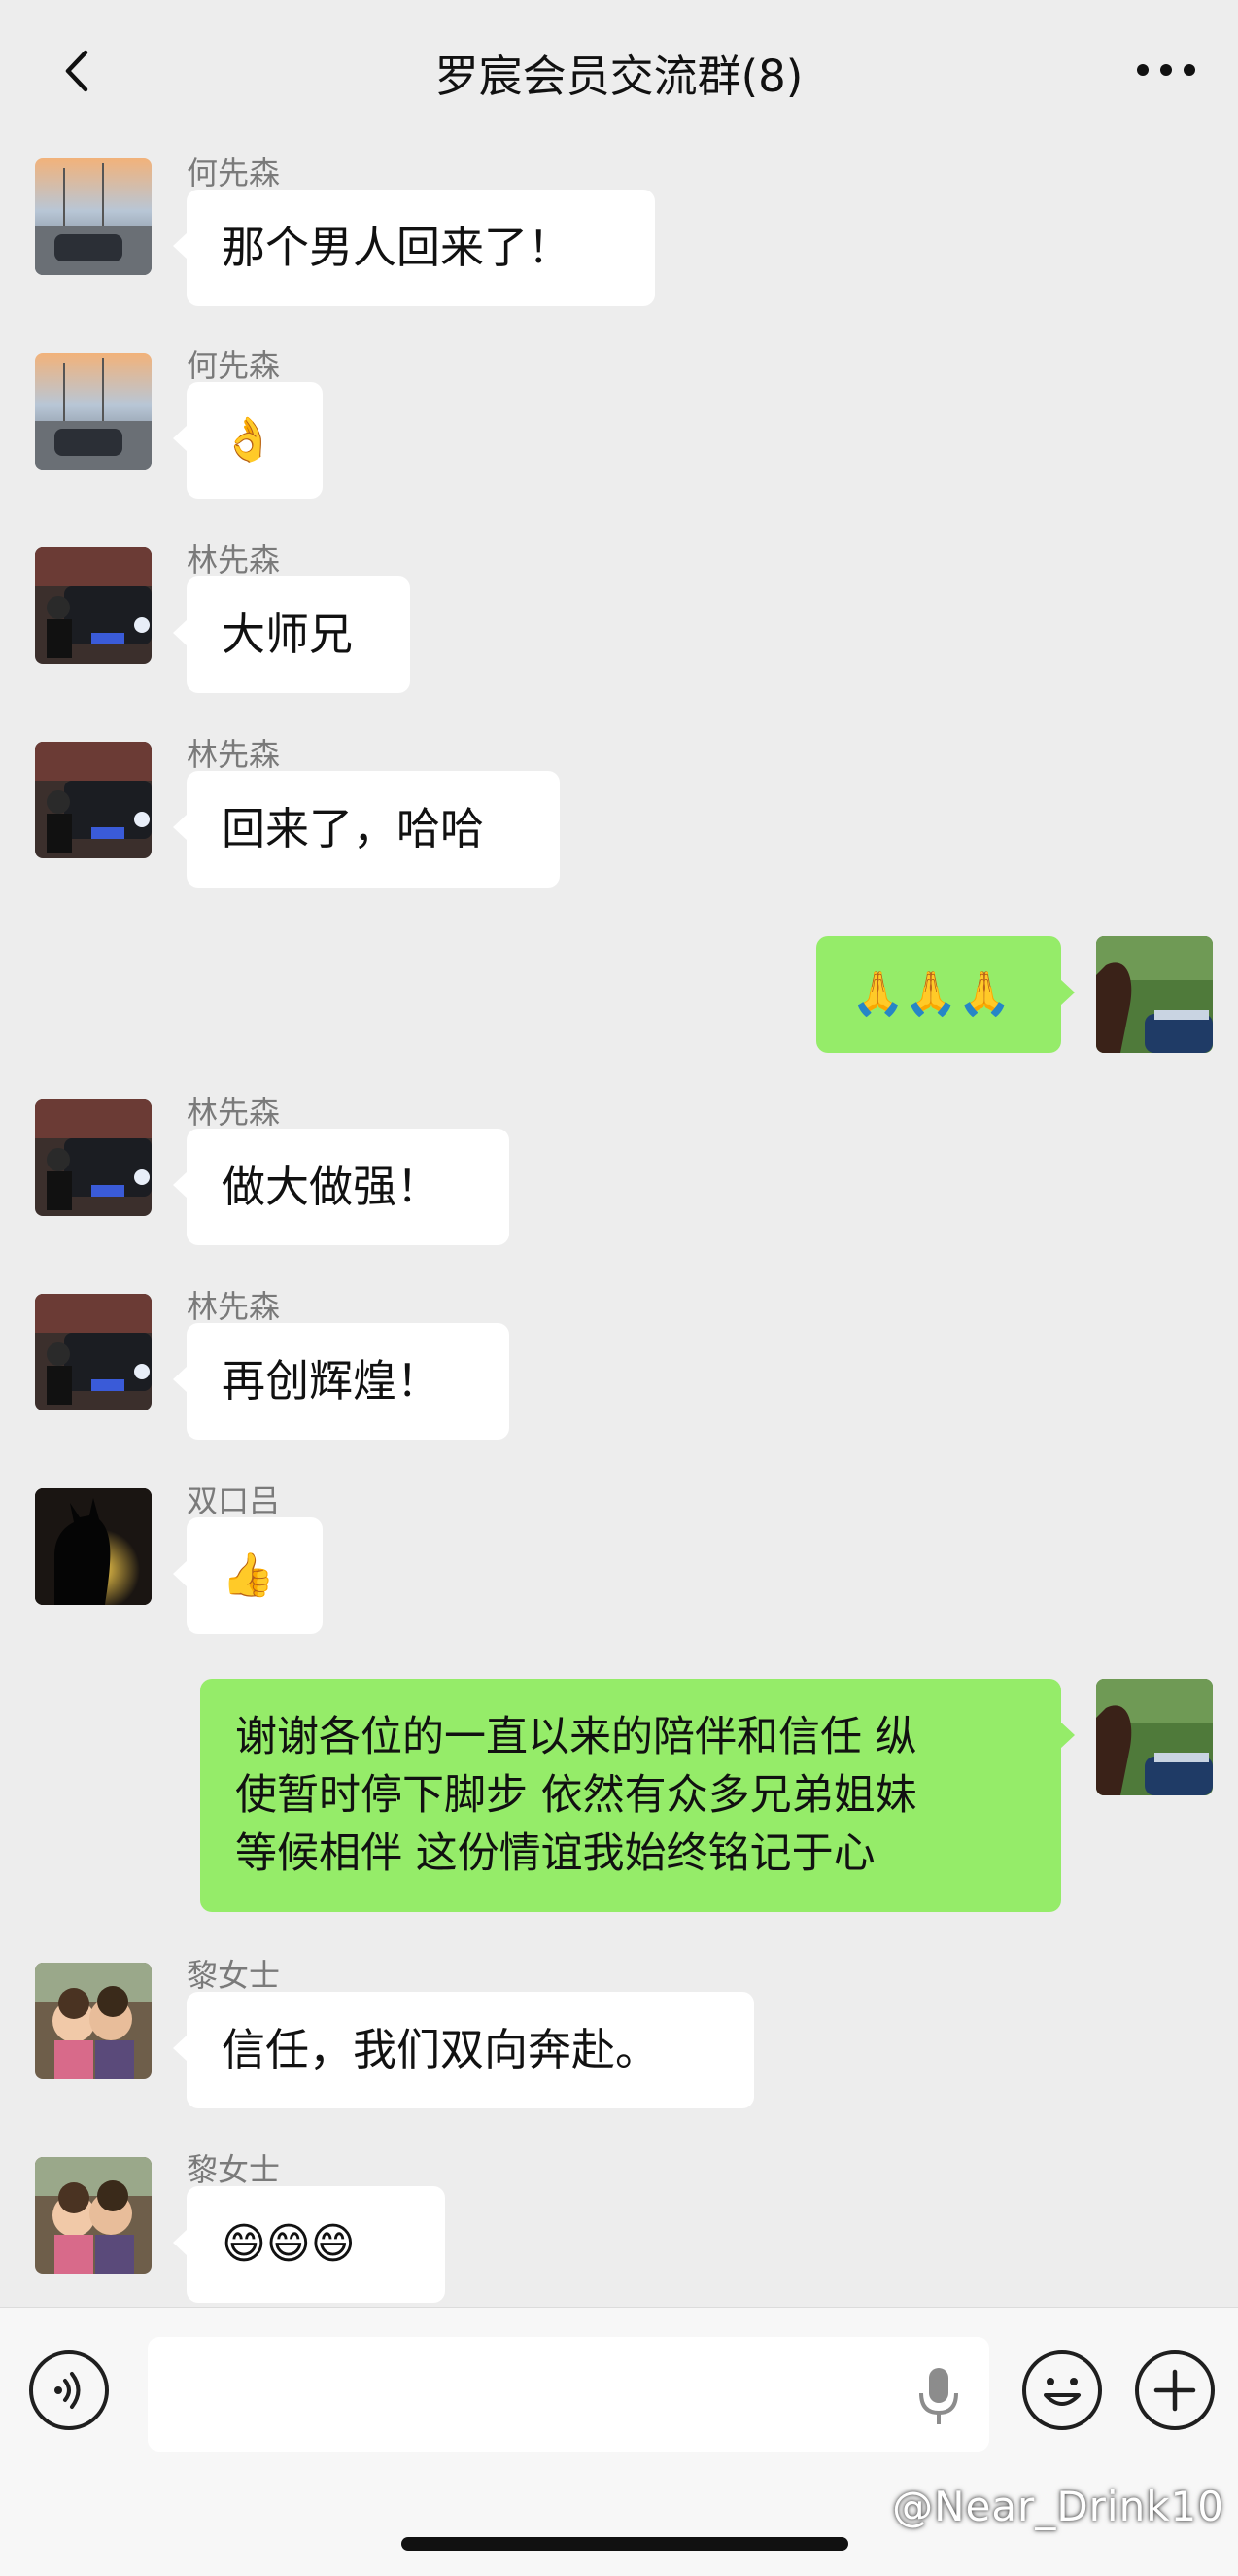  Describe the element at coordinates (1175, 2390) in the screenshot. I see `plus-icon` at that location.